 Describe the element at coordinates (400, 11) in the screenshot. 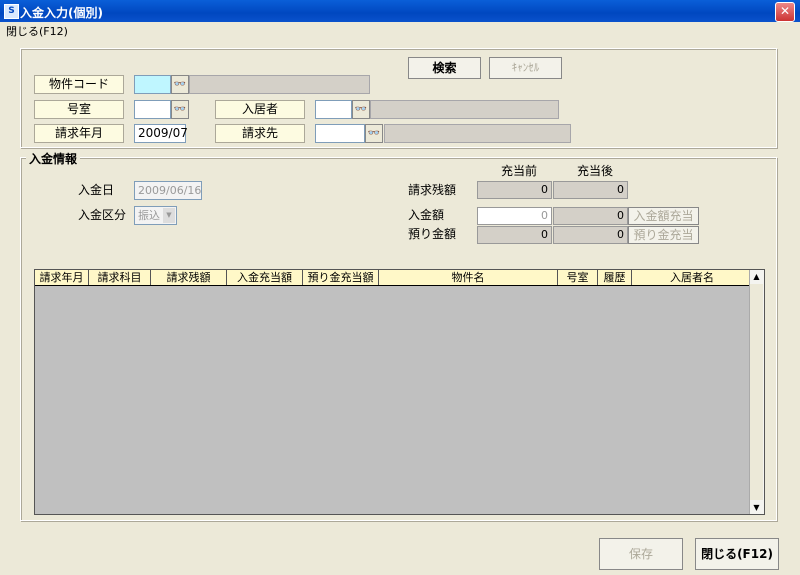

I see `title-bar: S 入金入力(個別) ✕` at that location.